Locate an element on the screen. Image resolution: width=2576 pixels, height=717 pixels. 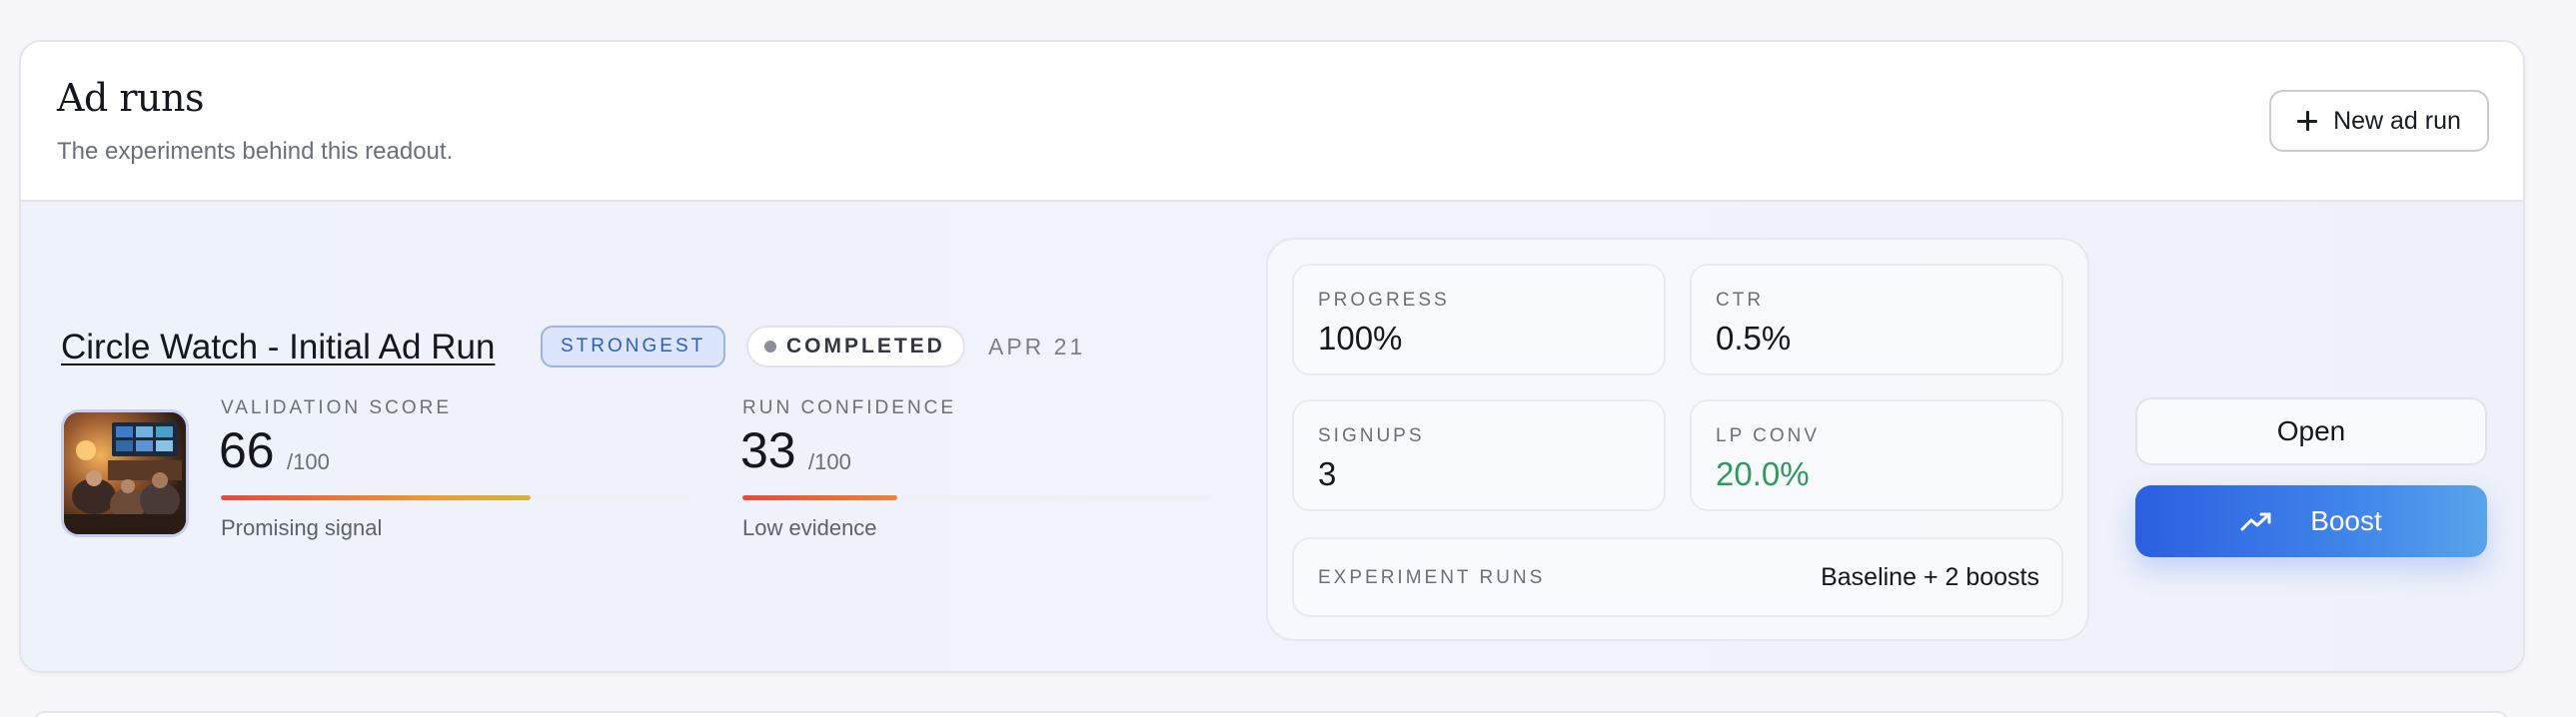
run-confidence-unit: /100 is located at coordinates (829, 462).